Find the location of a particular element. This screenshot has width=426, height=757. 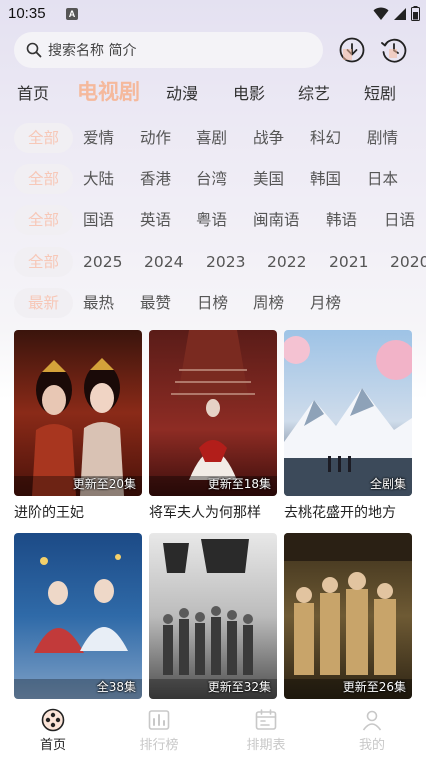

filter-year-2020: 2020 is located at coordinates (408, 262).